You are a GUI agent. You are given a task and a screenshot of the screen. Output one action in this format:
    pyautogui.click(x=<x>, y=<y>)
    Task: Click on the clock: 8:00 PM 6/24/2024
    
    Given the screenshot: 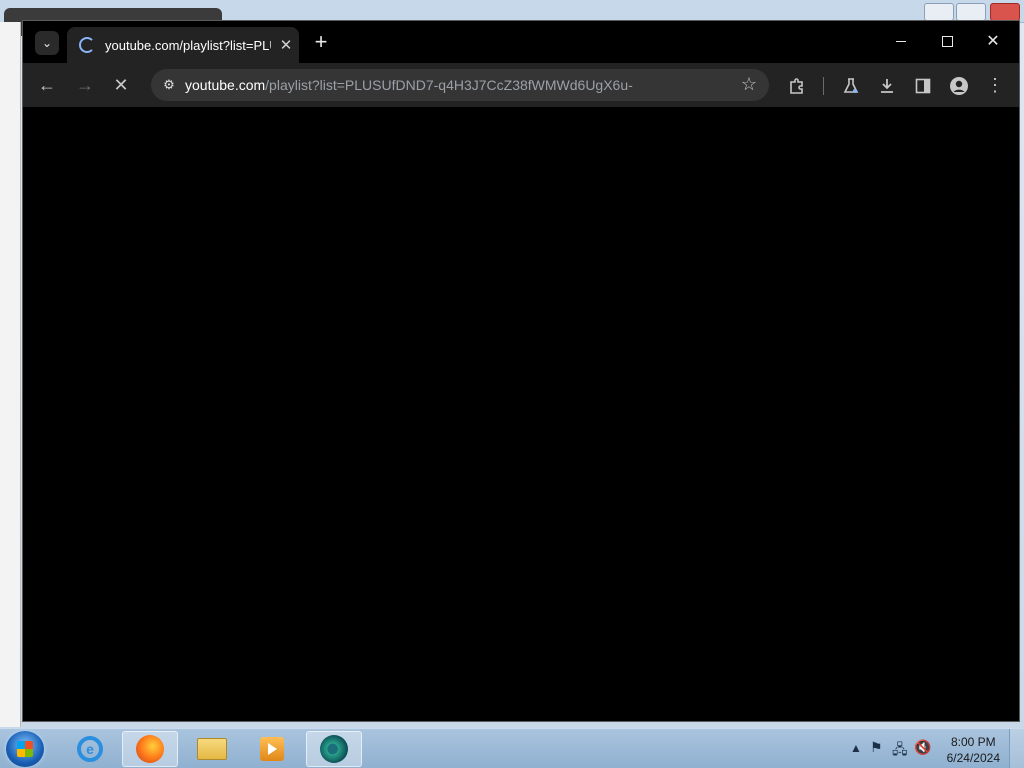 What is the action you would take?
    pyautogui.click(x=973, y=750)
    